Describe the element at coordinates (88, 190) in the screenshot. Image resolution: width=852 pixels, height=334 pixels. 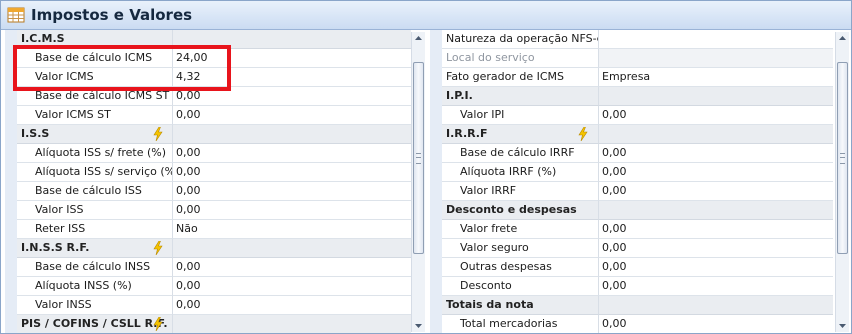
I see `property-label: Base de cálculo ISS` at that location.